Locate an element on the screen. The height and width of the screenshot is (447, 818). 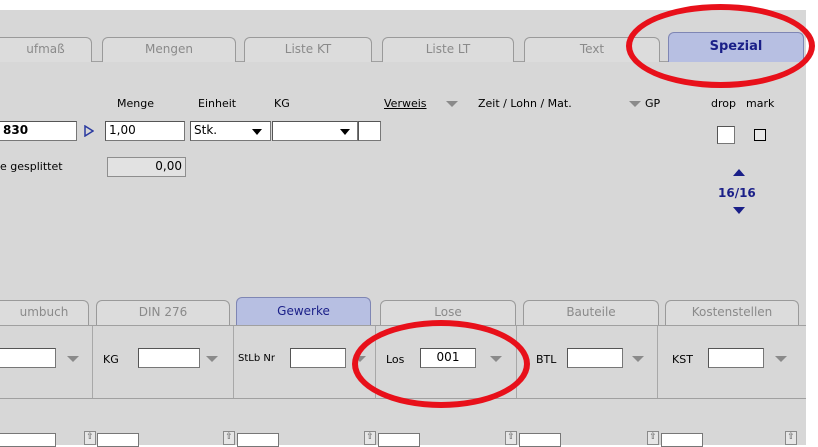
mark-checkbox is located at coordinates (760, 135).